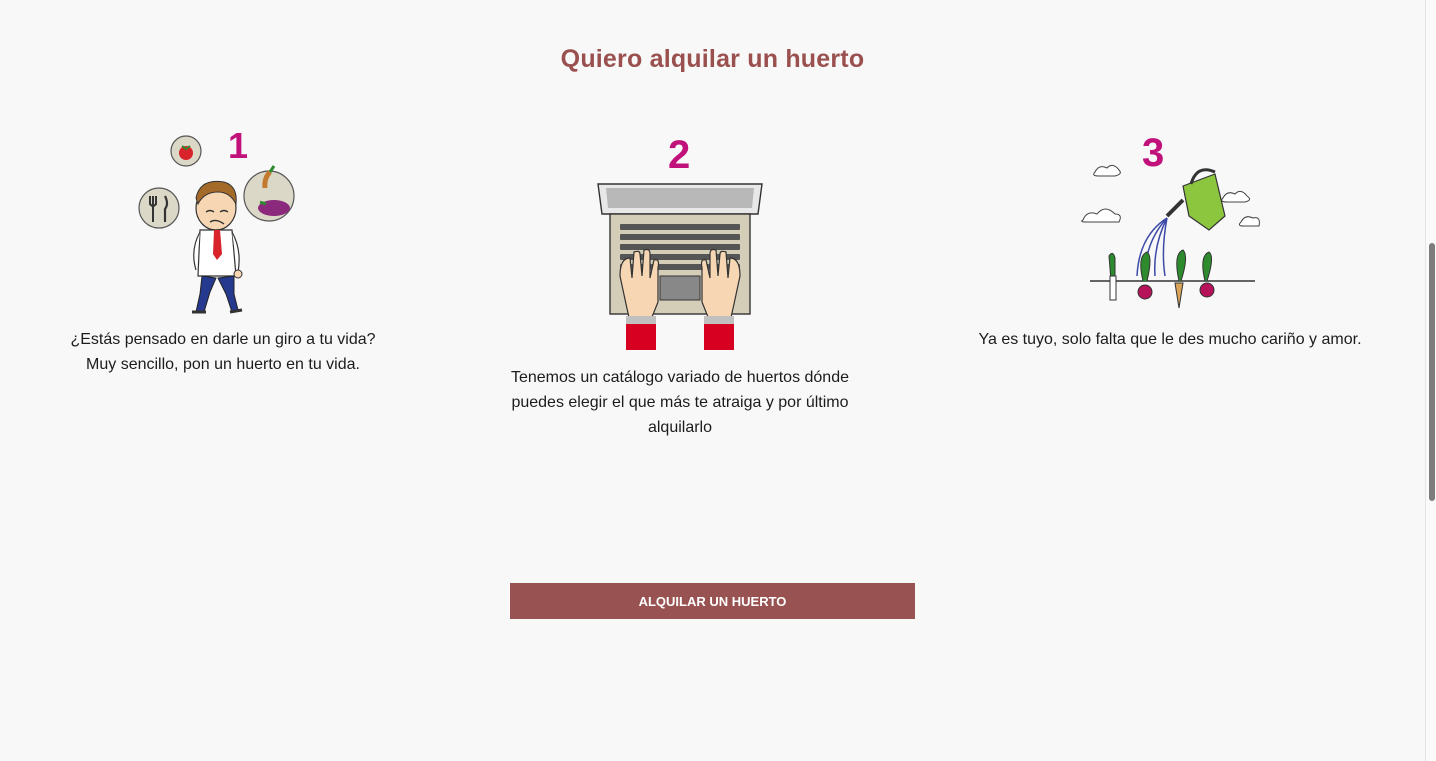  Describe the element at coordinates (1170, 220) in the screenshot. I see `watering-garden-illustration: 3` at that location.